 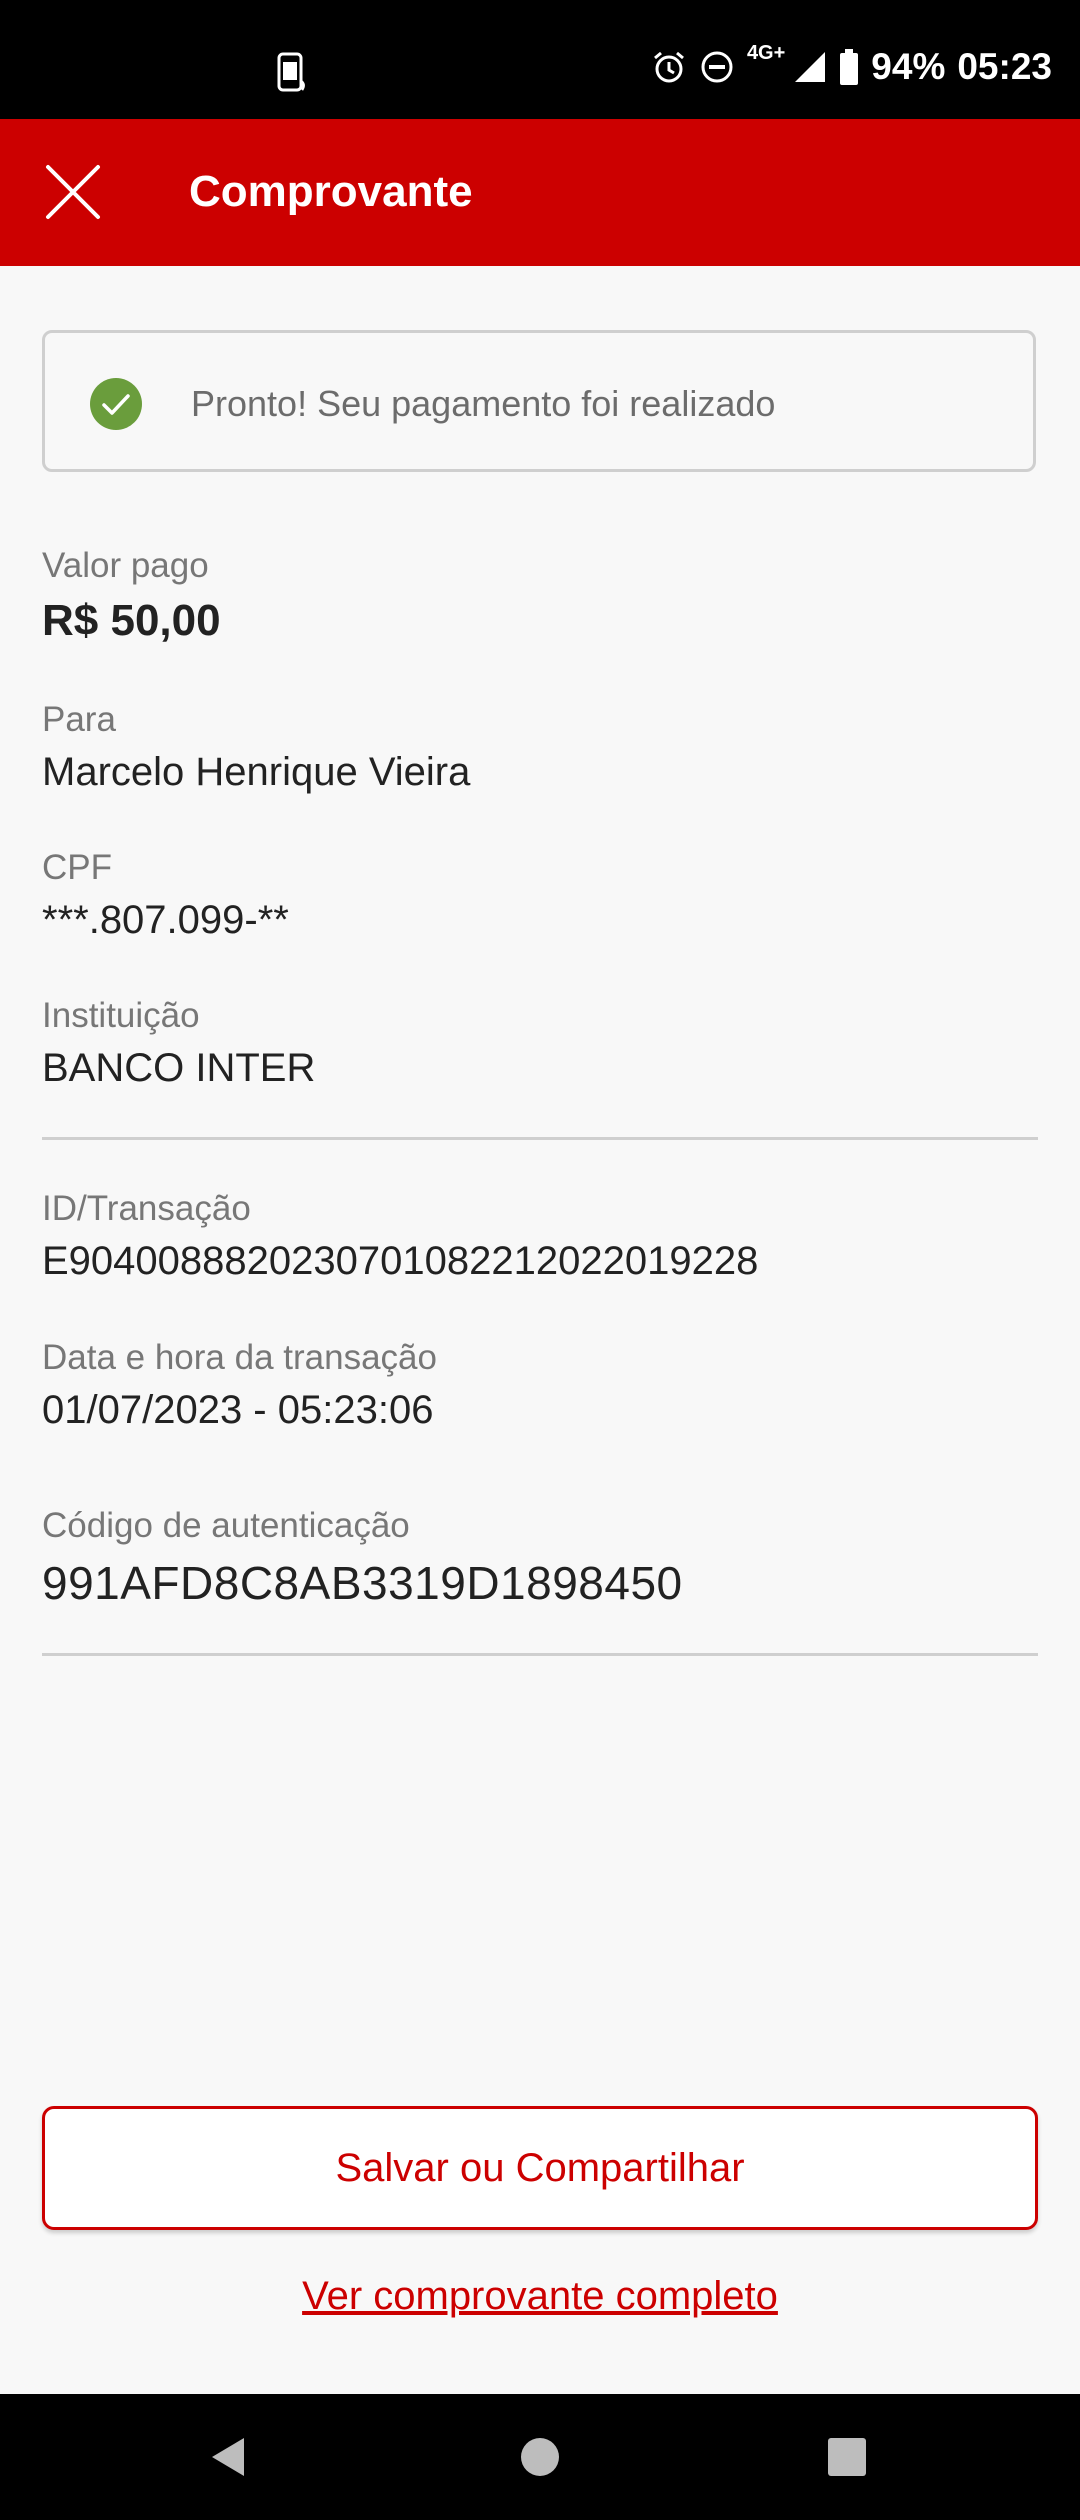 What do you see at coordinates (256, 772) in the screenshot?
I see `recipient-value: Marcelo Henrique Vieira` at bounding box center [256, 772].